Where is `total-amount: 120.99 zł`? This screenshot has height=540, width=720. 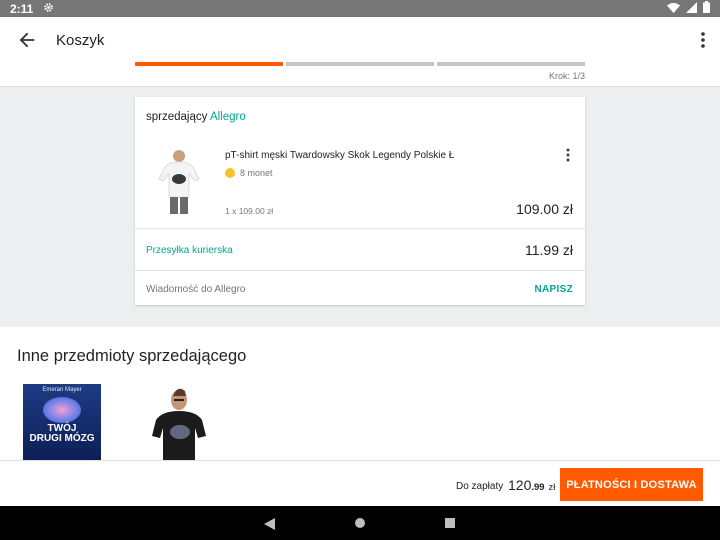 total-amount: 120.99 zł is located at coordinates (531, 485).